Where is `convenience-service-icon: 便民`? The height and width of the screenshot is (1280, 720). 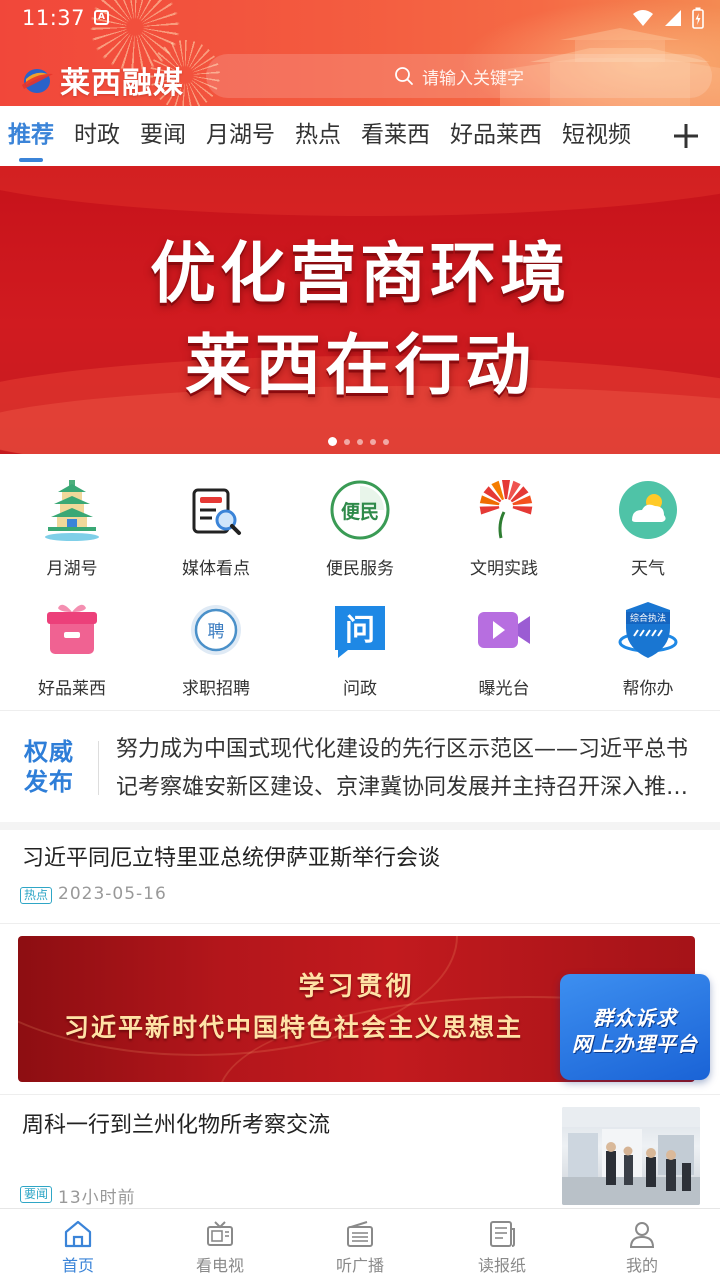
convenience-service-icon: 便民 is located at coordinates (360, 510).